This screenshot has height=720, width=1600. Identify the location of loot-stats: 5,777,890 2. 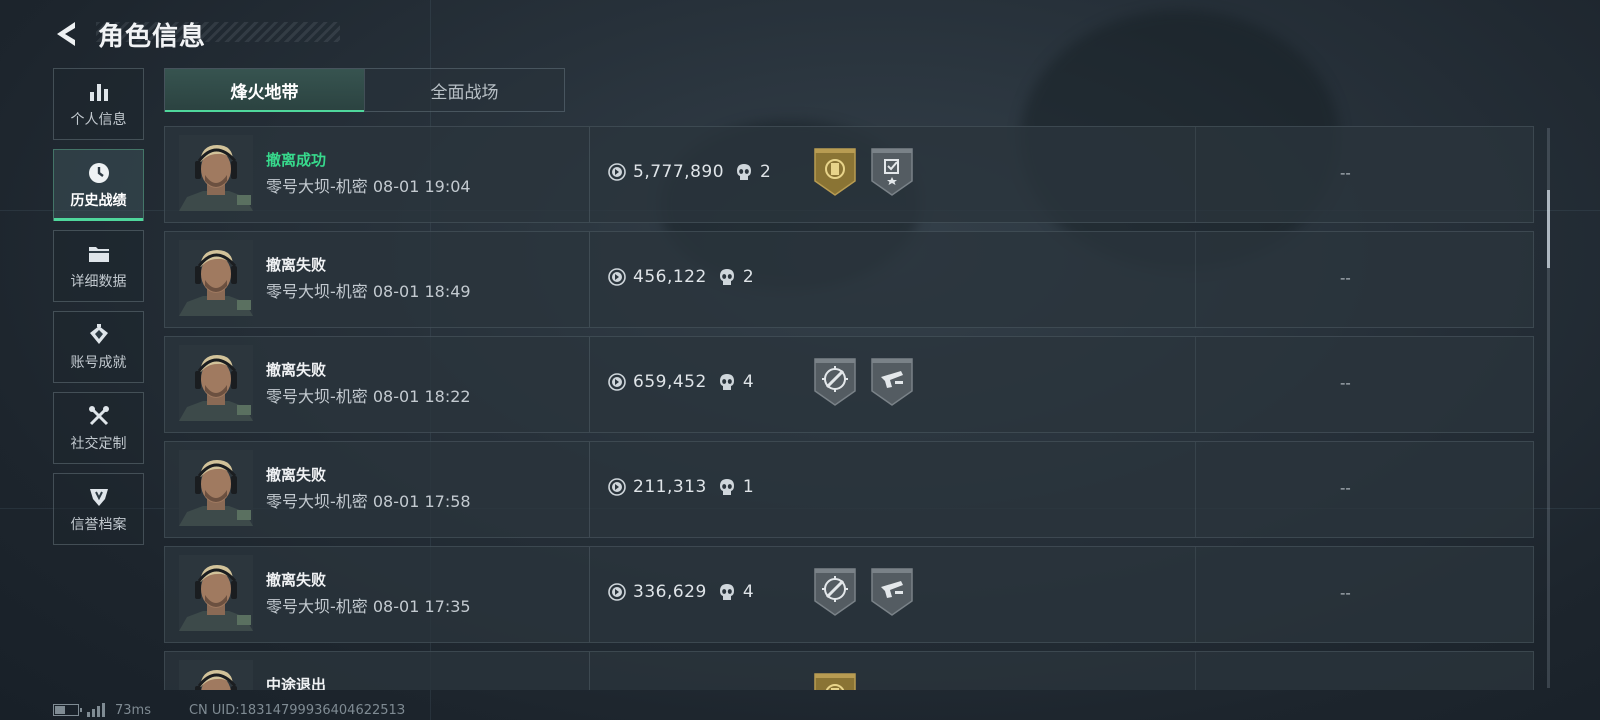
(689, 172).